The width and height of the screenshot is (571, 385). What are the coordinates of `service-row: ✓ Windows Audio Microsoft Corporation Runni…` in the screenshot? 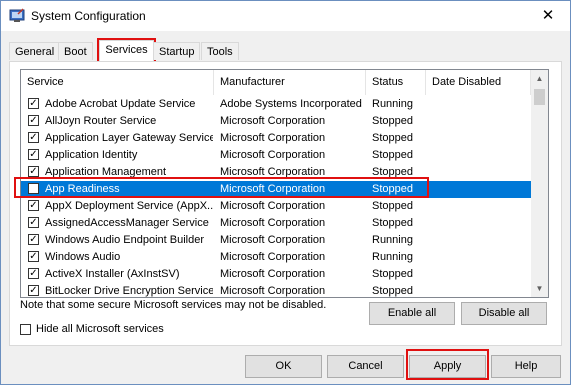 It's located at (276, 257).